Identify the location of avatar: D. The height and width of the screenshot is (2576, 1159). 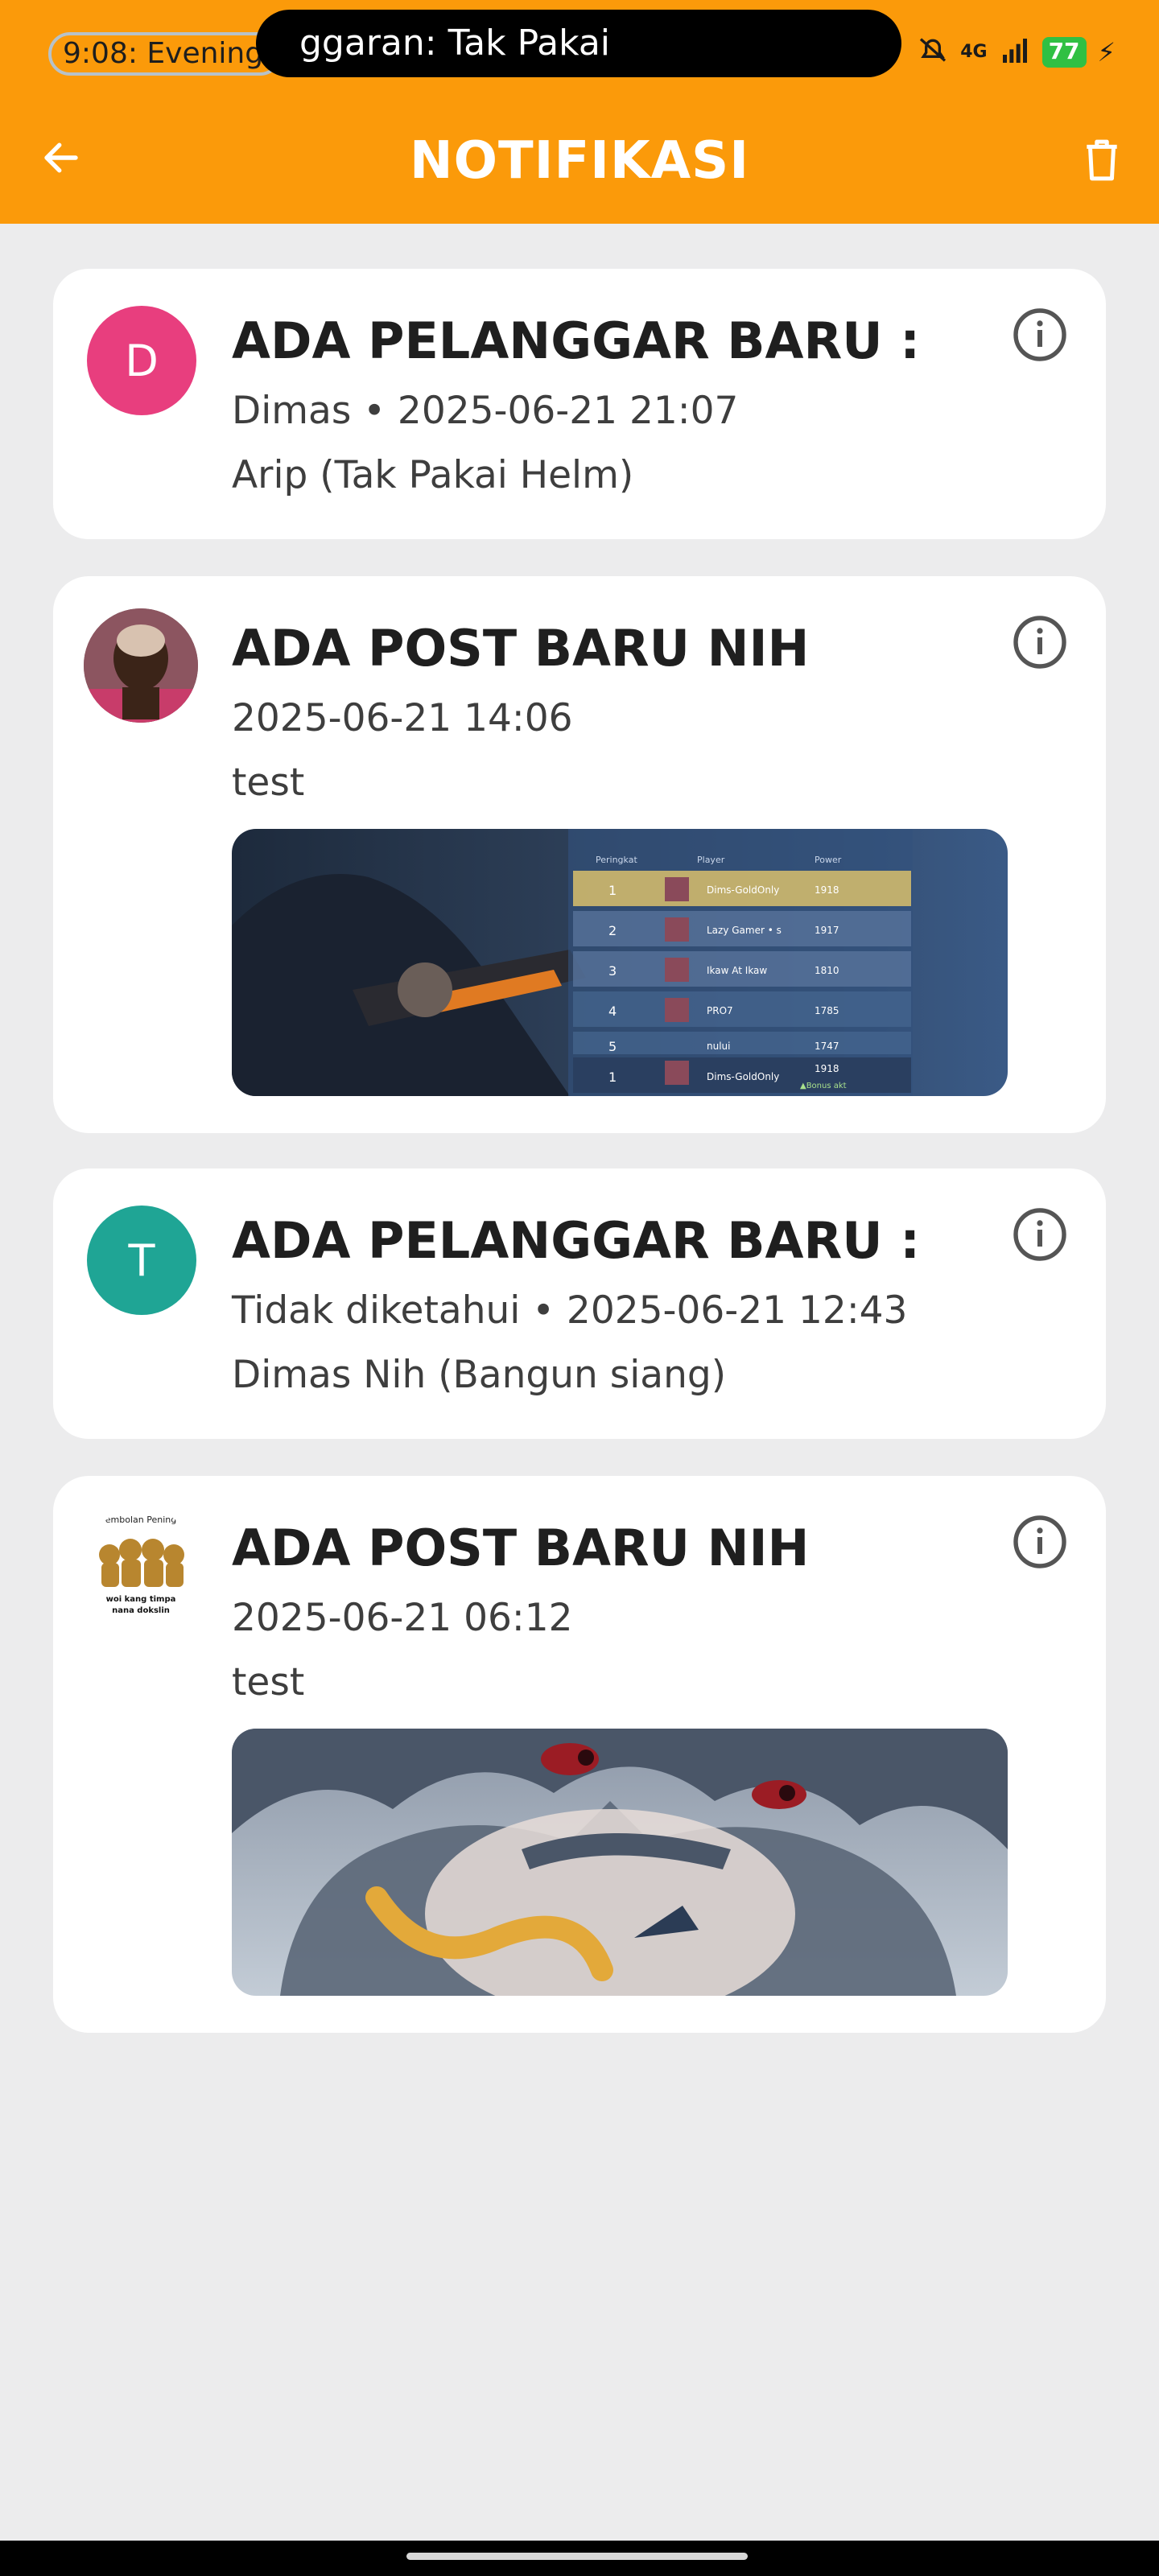
(141, 360).